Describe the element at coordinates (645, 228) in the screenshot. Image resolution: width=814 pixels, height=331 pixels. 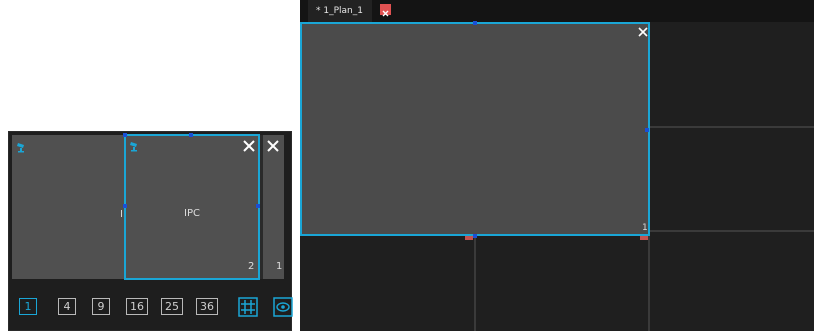
I see `window-number: 1` at that location.